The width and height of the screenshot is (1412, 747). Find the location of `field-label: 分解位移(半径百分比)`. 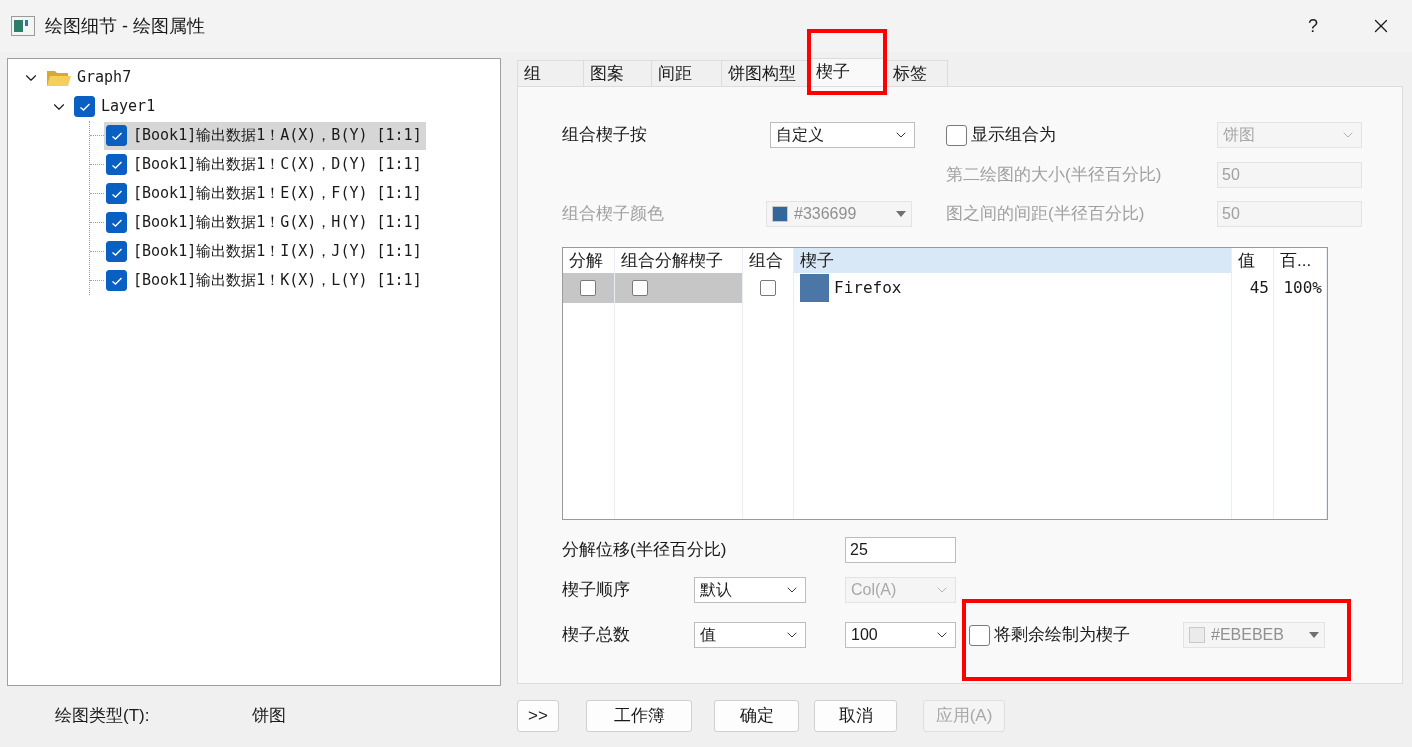

field-label: 分解位移(半径百分比) is located at coordinates (645, 550).